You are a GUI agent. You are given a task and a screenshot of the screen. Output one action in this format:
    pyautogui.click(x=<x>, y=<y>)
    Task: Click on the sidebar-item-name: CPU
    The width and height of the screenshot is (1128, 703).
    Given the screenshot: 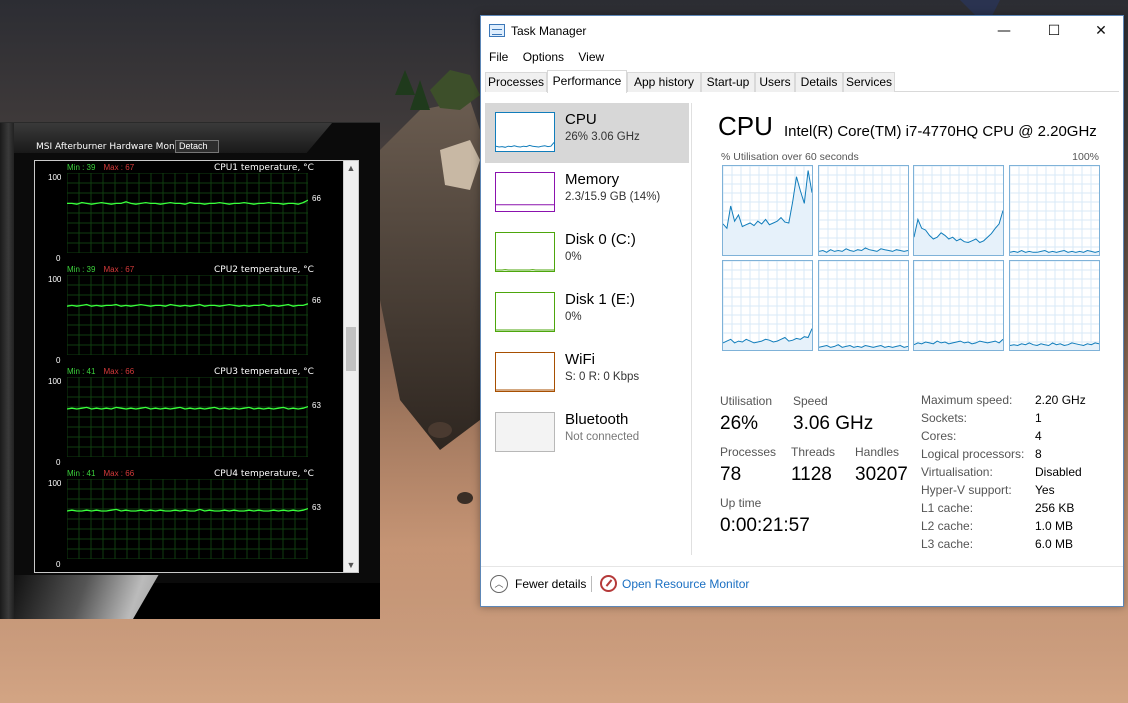 What is the action you would take?
    pyautogui.click(x=581, y=119)
    